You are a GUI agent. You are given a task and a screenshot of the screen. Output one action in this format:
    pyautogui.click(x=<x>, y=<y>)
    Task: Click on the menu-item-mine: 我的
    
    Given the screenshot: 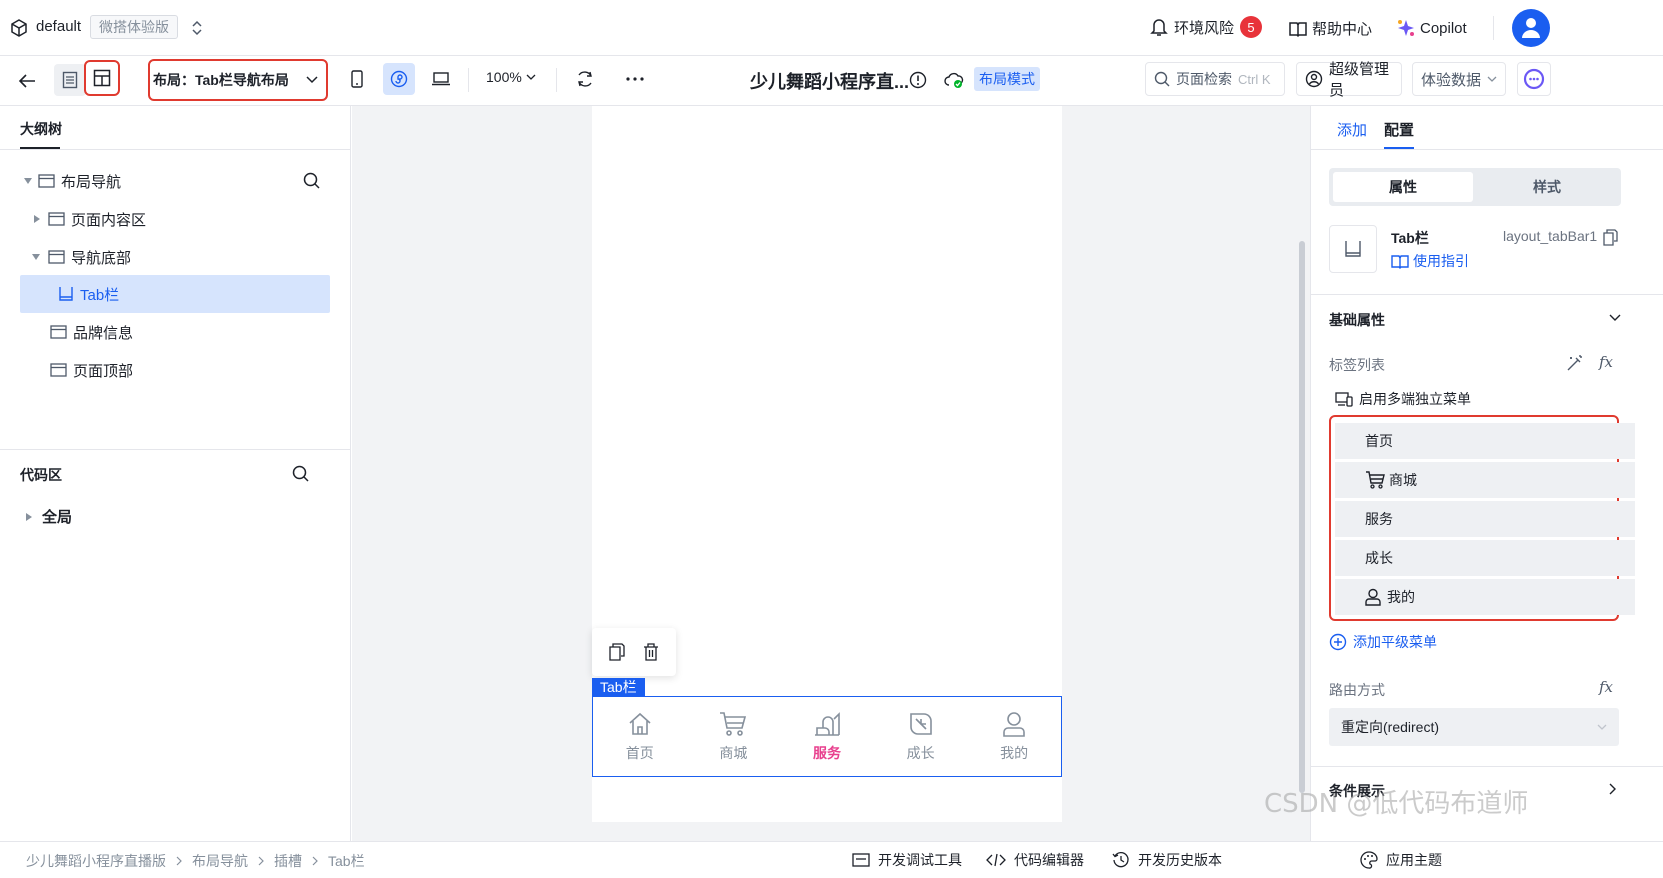 What is the action you would take?
    pyautogui.click(x=1485, y=597)
    